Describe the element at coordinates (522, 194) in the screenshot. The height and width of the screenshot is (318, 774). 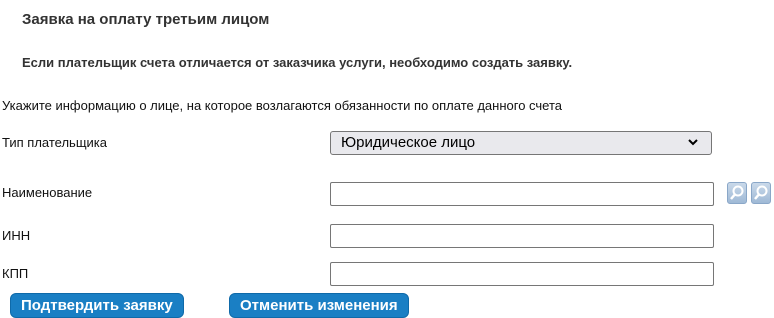
I see `name-input` at that location.